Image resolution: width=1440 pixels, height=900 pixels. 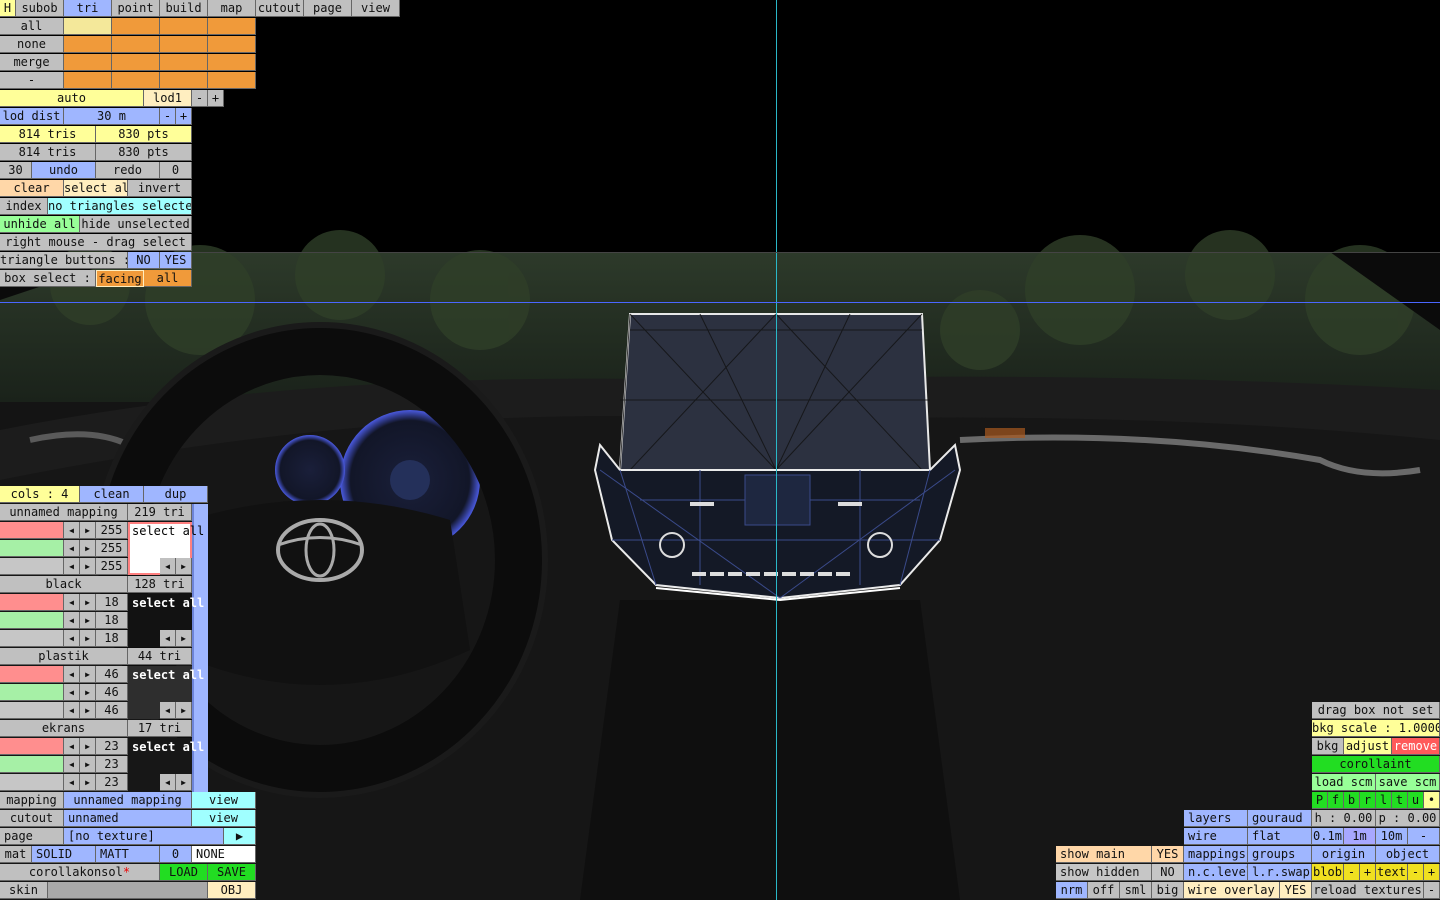 What do you see at coordinates (1344, 782) in the screenshot?
I see `load-scm-button: load scm` at bounding box center [1344, 782].